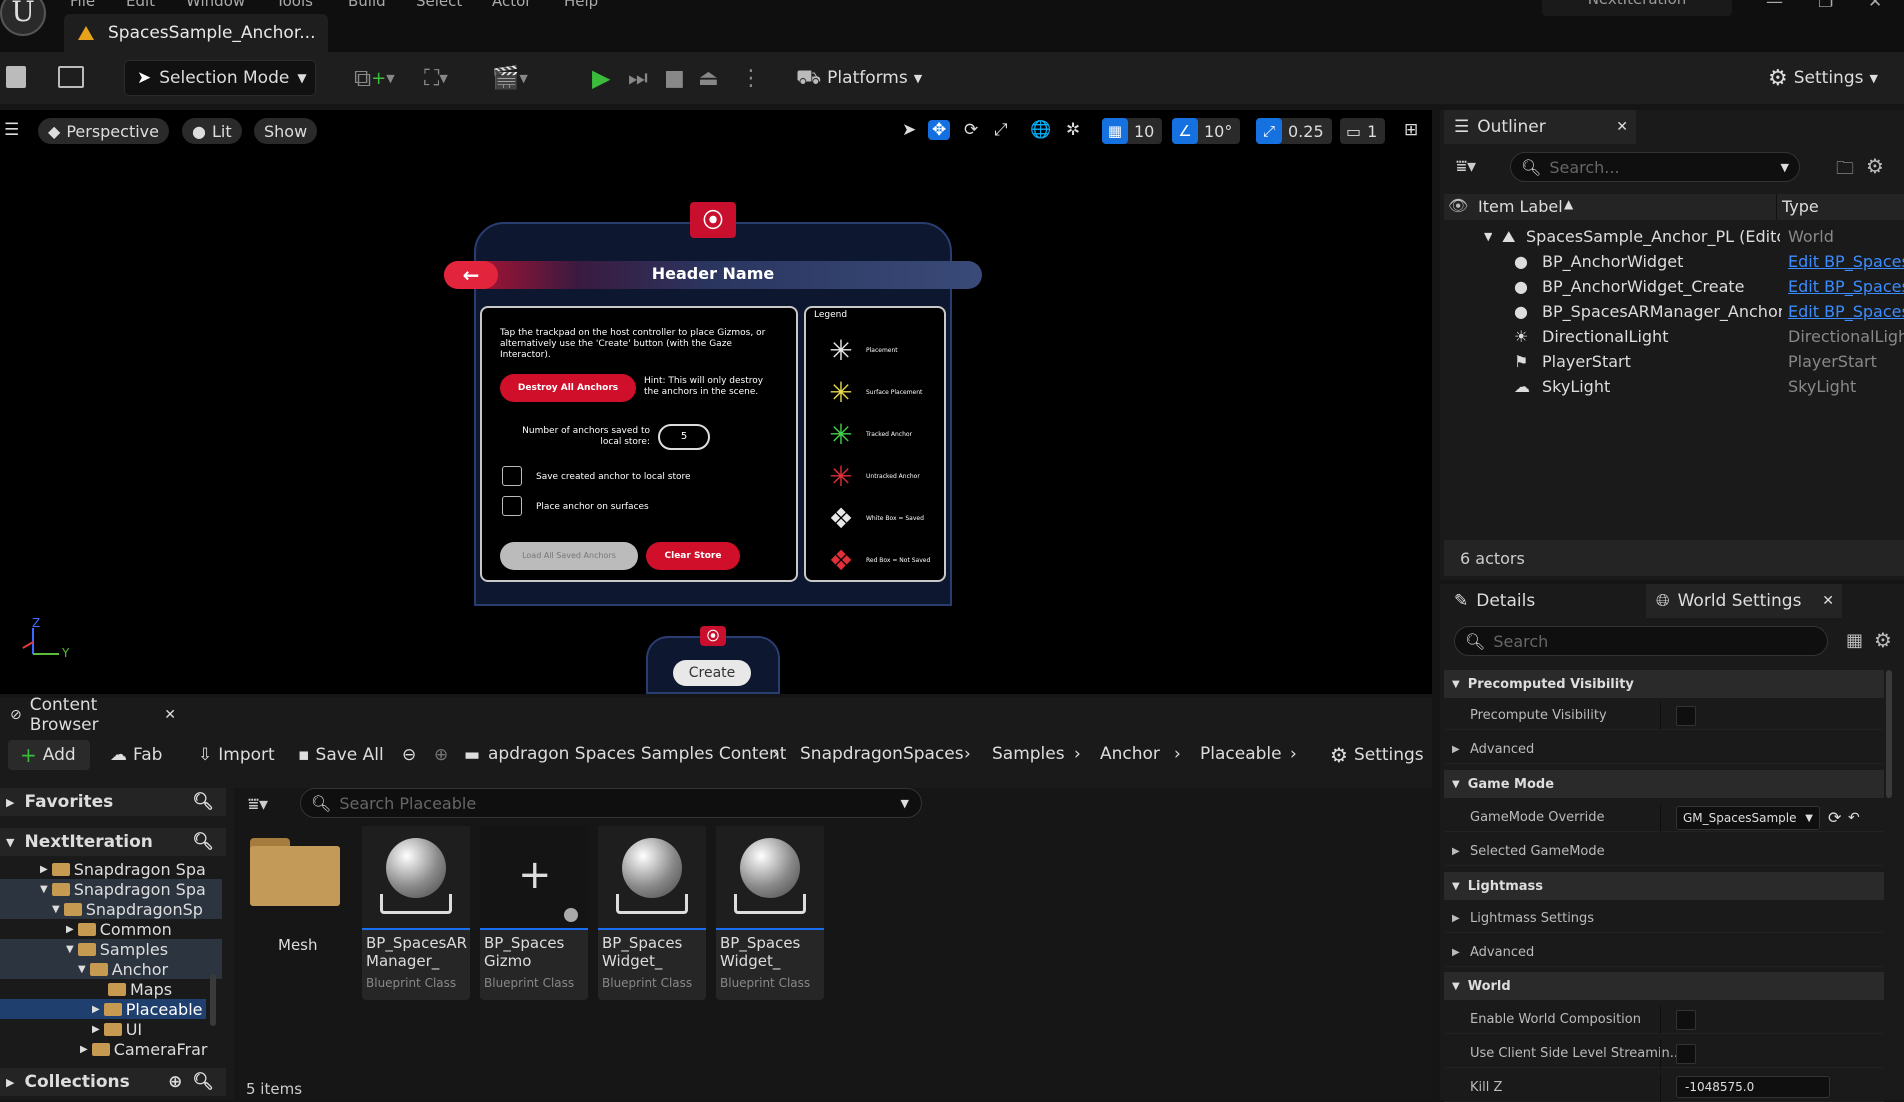 This screenshot has width=1904, height=1102. I want to click on back-arrow-button: ←, so click(471, 275).